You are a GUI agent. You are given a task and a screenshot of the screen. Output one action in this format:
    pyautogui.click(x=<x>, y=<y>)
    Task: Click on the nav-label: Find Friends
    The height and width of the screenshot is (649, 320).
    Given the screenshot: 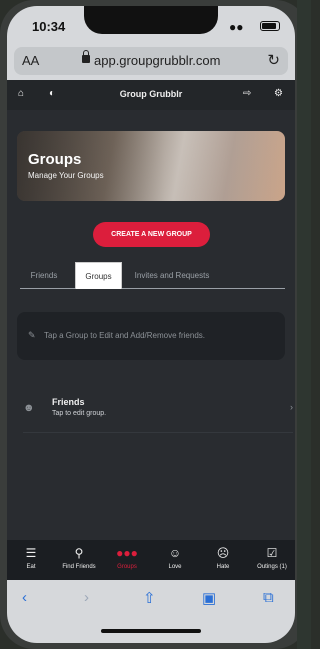 What is the action you would take?
    pyautogui.click(x=79, y=567)
    